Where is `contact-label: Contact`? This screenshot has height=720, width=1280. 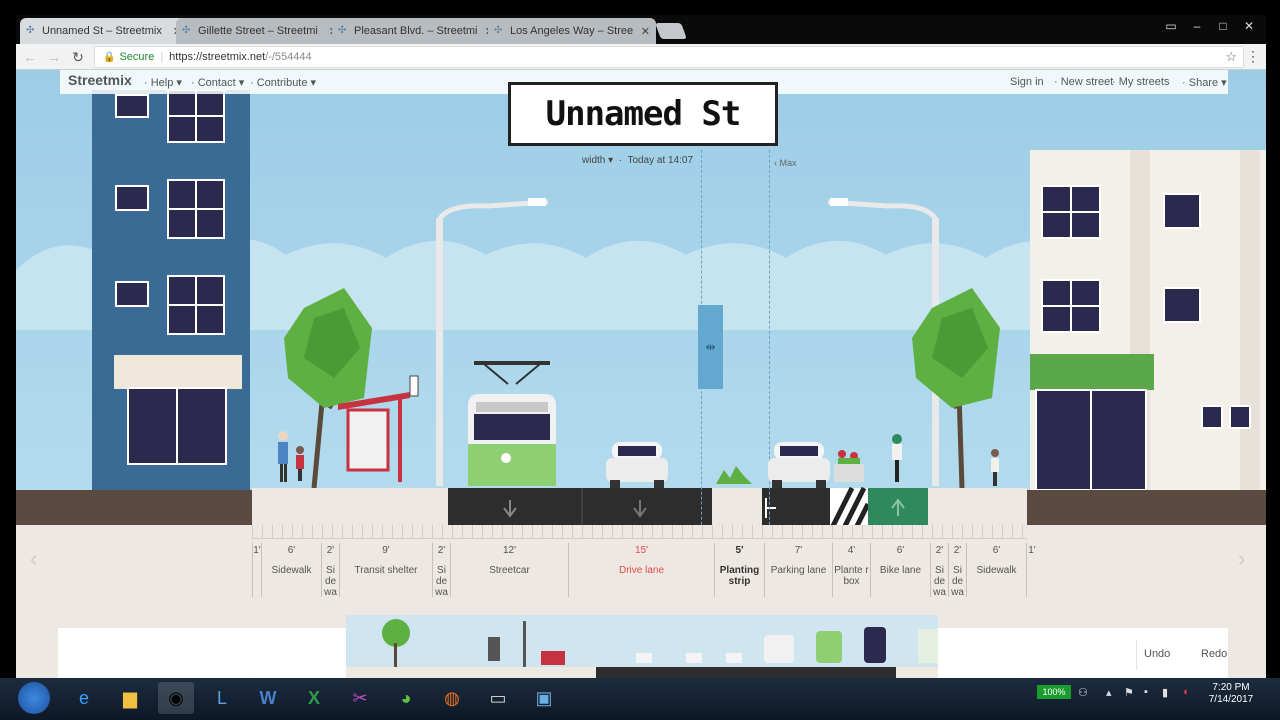 contact-label: Contact is located at coordinates (216, 83).